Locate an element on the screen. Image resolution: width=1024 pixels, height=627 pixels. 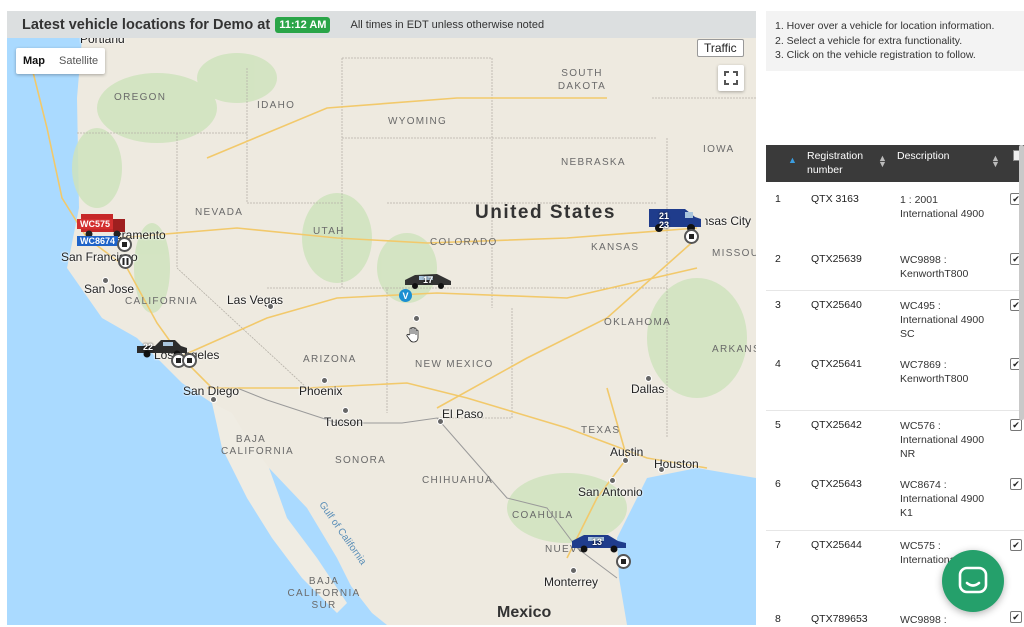
city-label: Portland is located at coordinates (102, 42).